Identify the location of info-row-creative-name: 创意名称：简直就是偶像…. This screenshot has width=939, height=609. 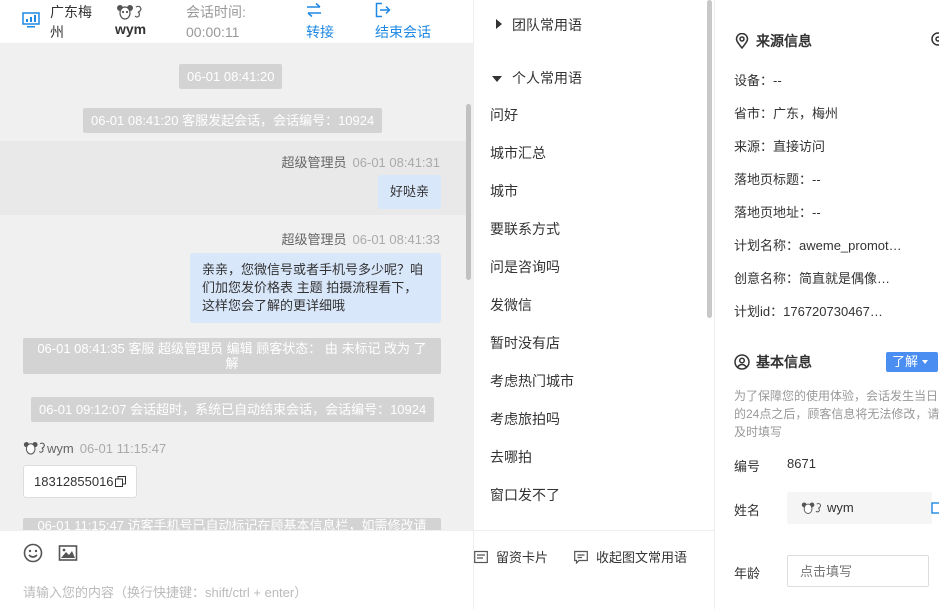
(824, 277).